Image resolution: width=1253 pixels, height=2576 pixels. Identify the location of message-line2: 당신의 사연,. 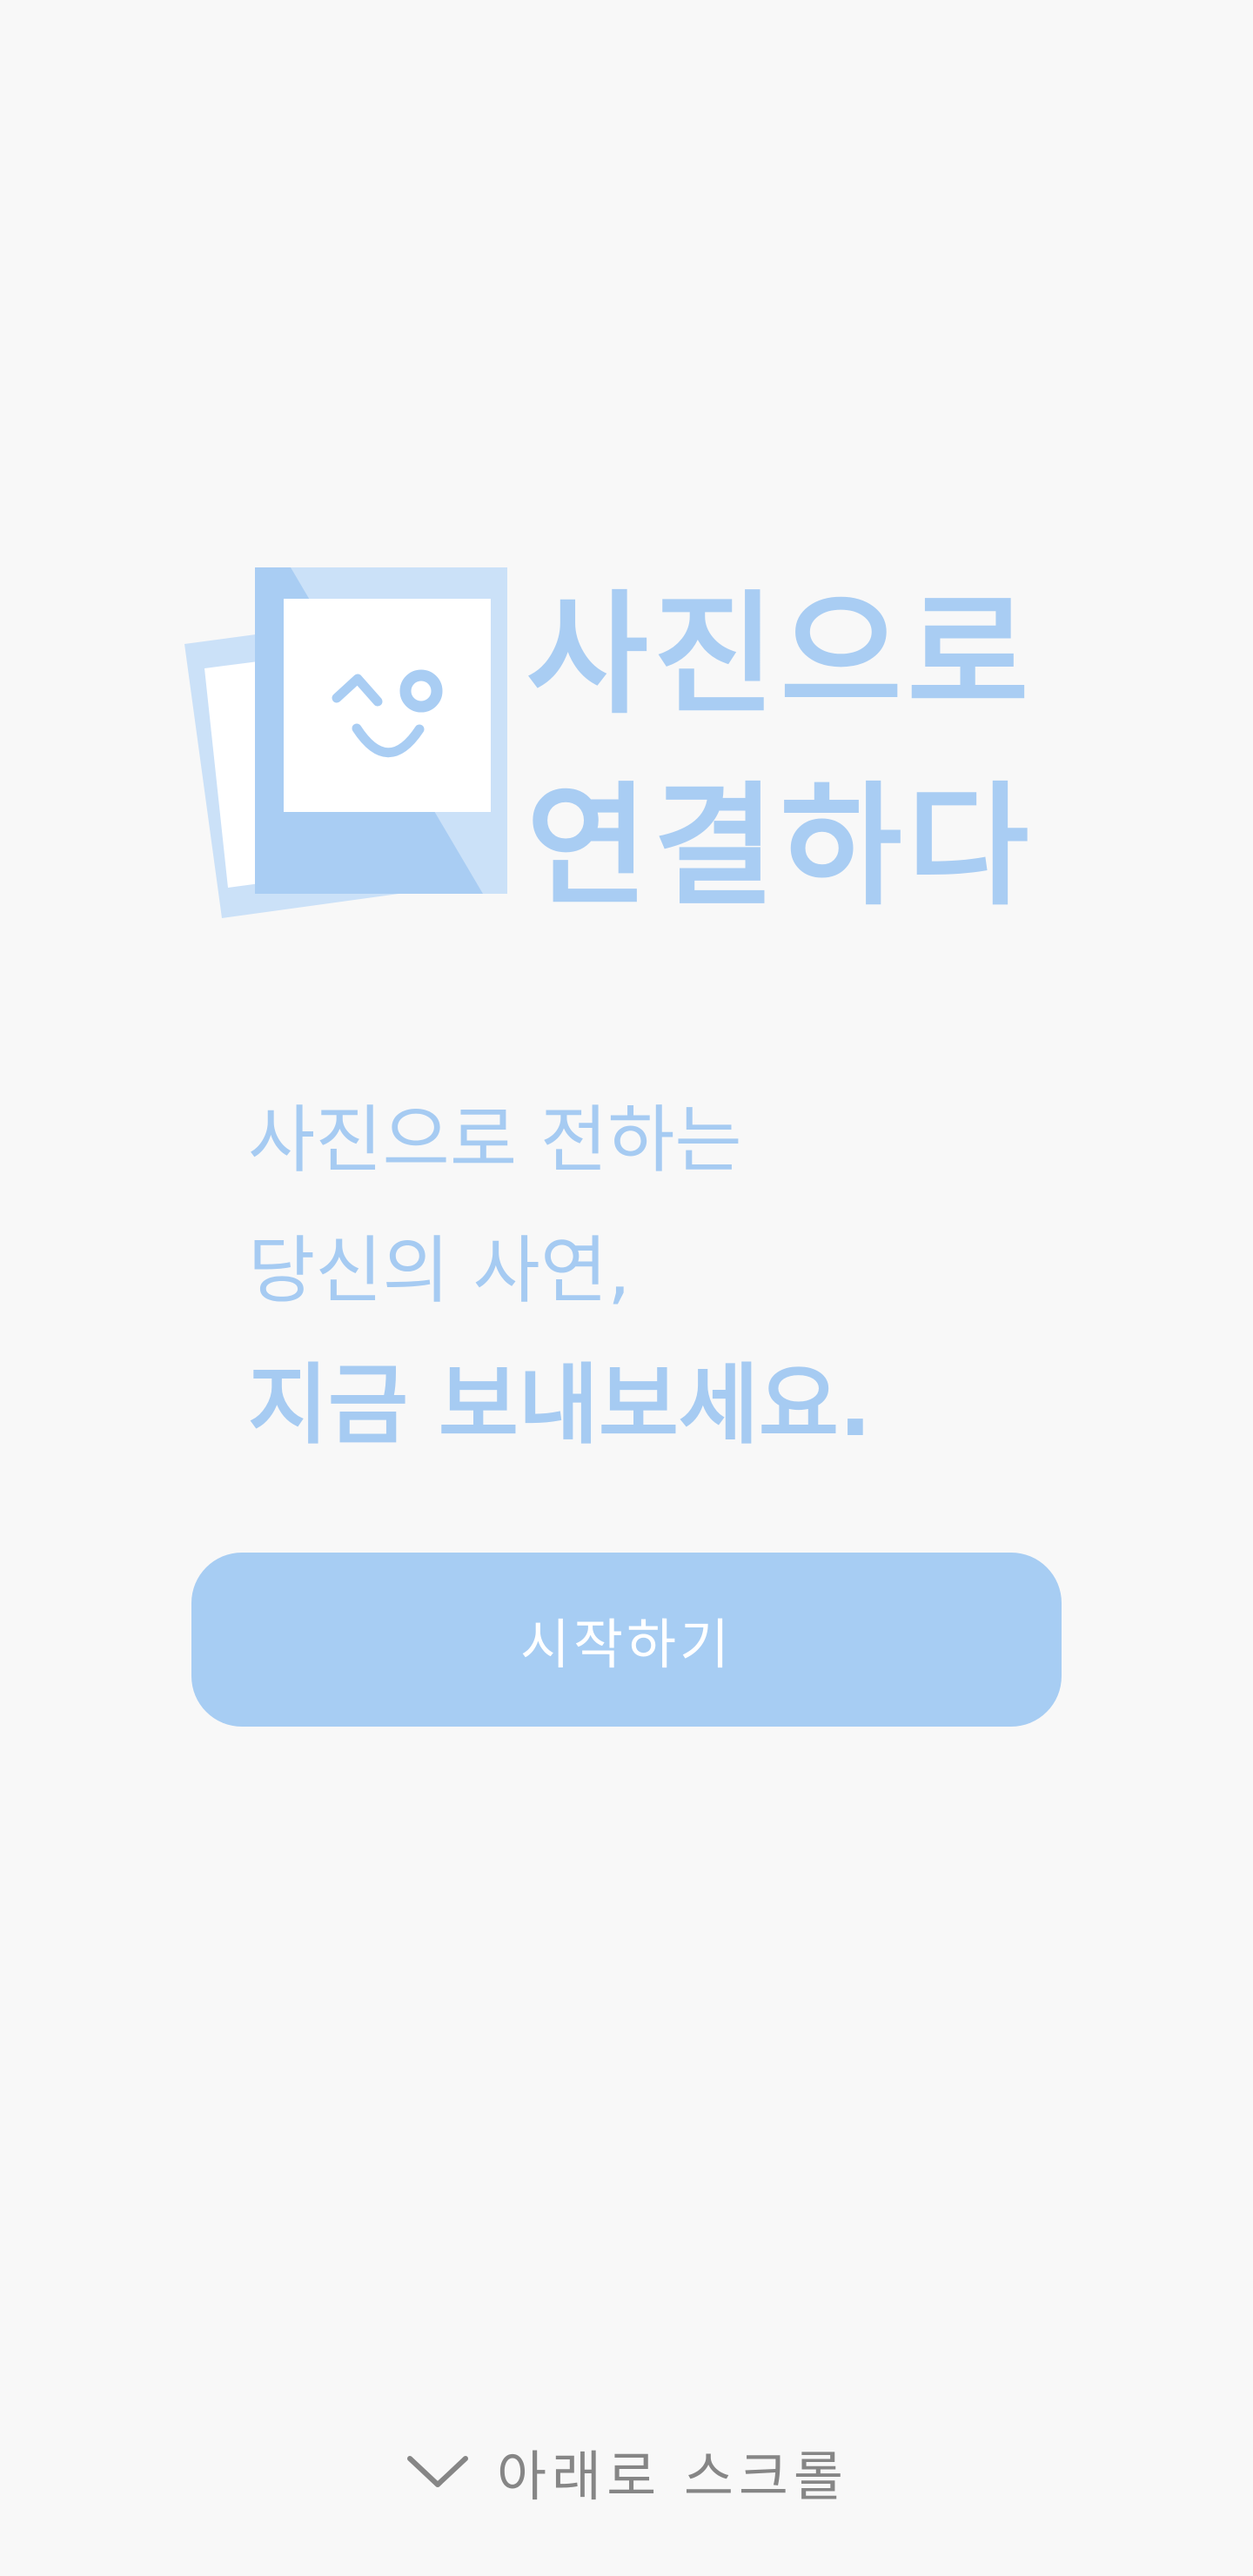
(440, 1271).